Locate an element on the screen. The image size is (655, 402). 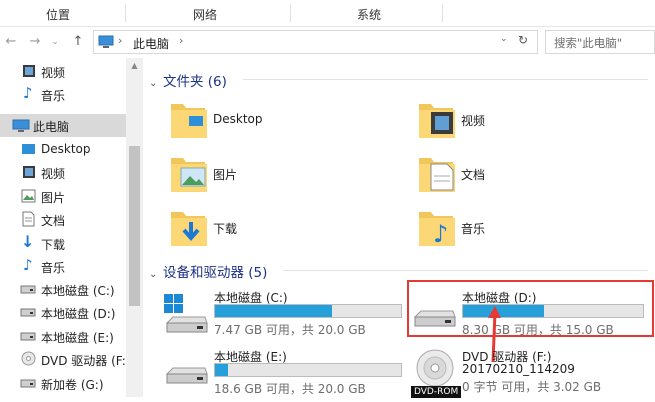
group-header-folders: ⌄ 文件夹 (6) is located at coordinates (188, 80).